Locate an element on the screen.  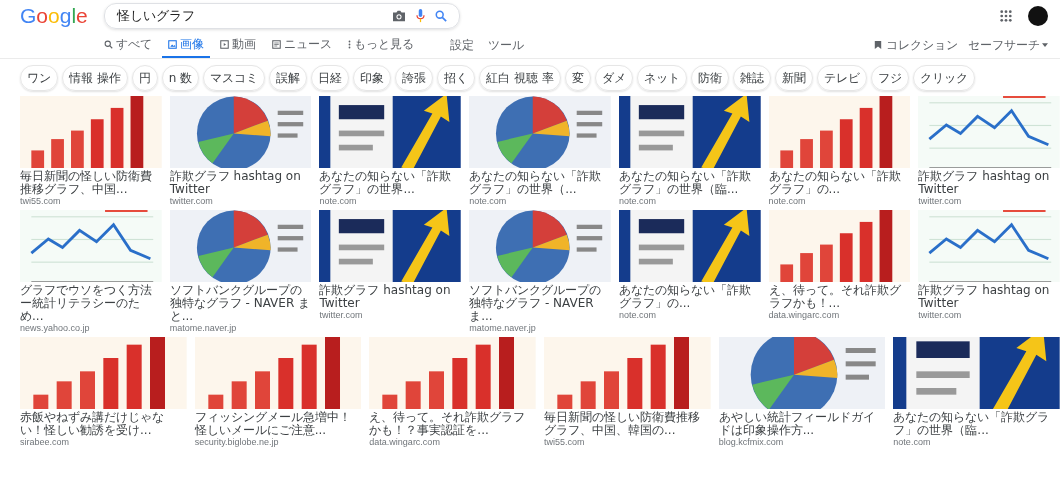
search-tab: ニュース is located at coordinates (302, 45).